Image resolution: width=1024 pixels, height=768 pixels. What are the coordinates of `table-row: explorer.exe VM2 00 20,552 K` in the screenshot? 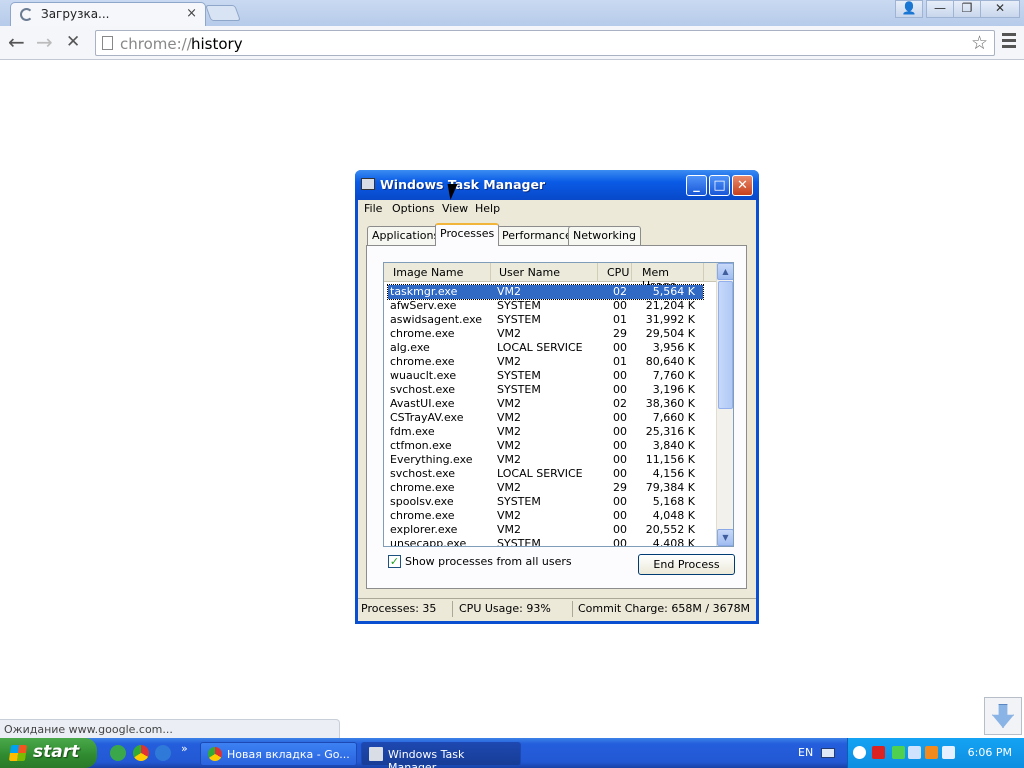 It's located at (545, 530).